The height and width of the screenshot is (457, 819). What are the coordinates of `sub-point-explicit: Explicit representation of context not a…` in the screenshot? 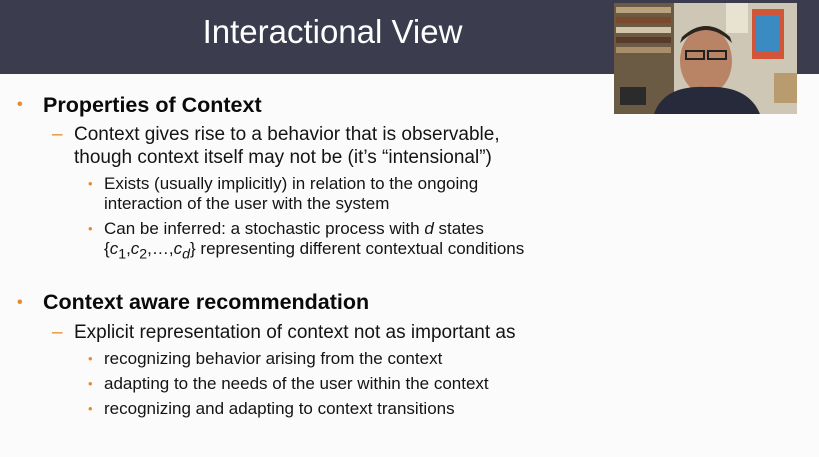 It's located at (295, 332).